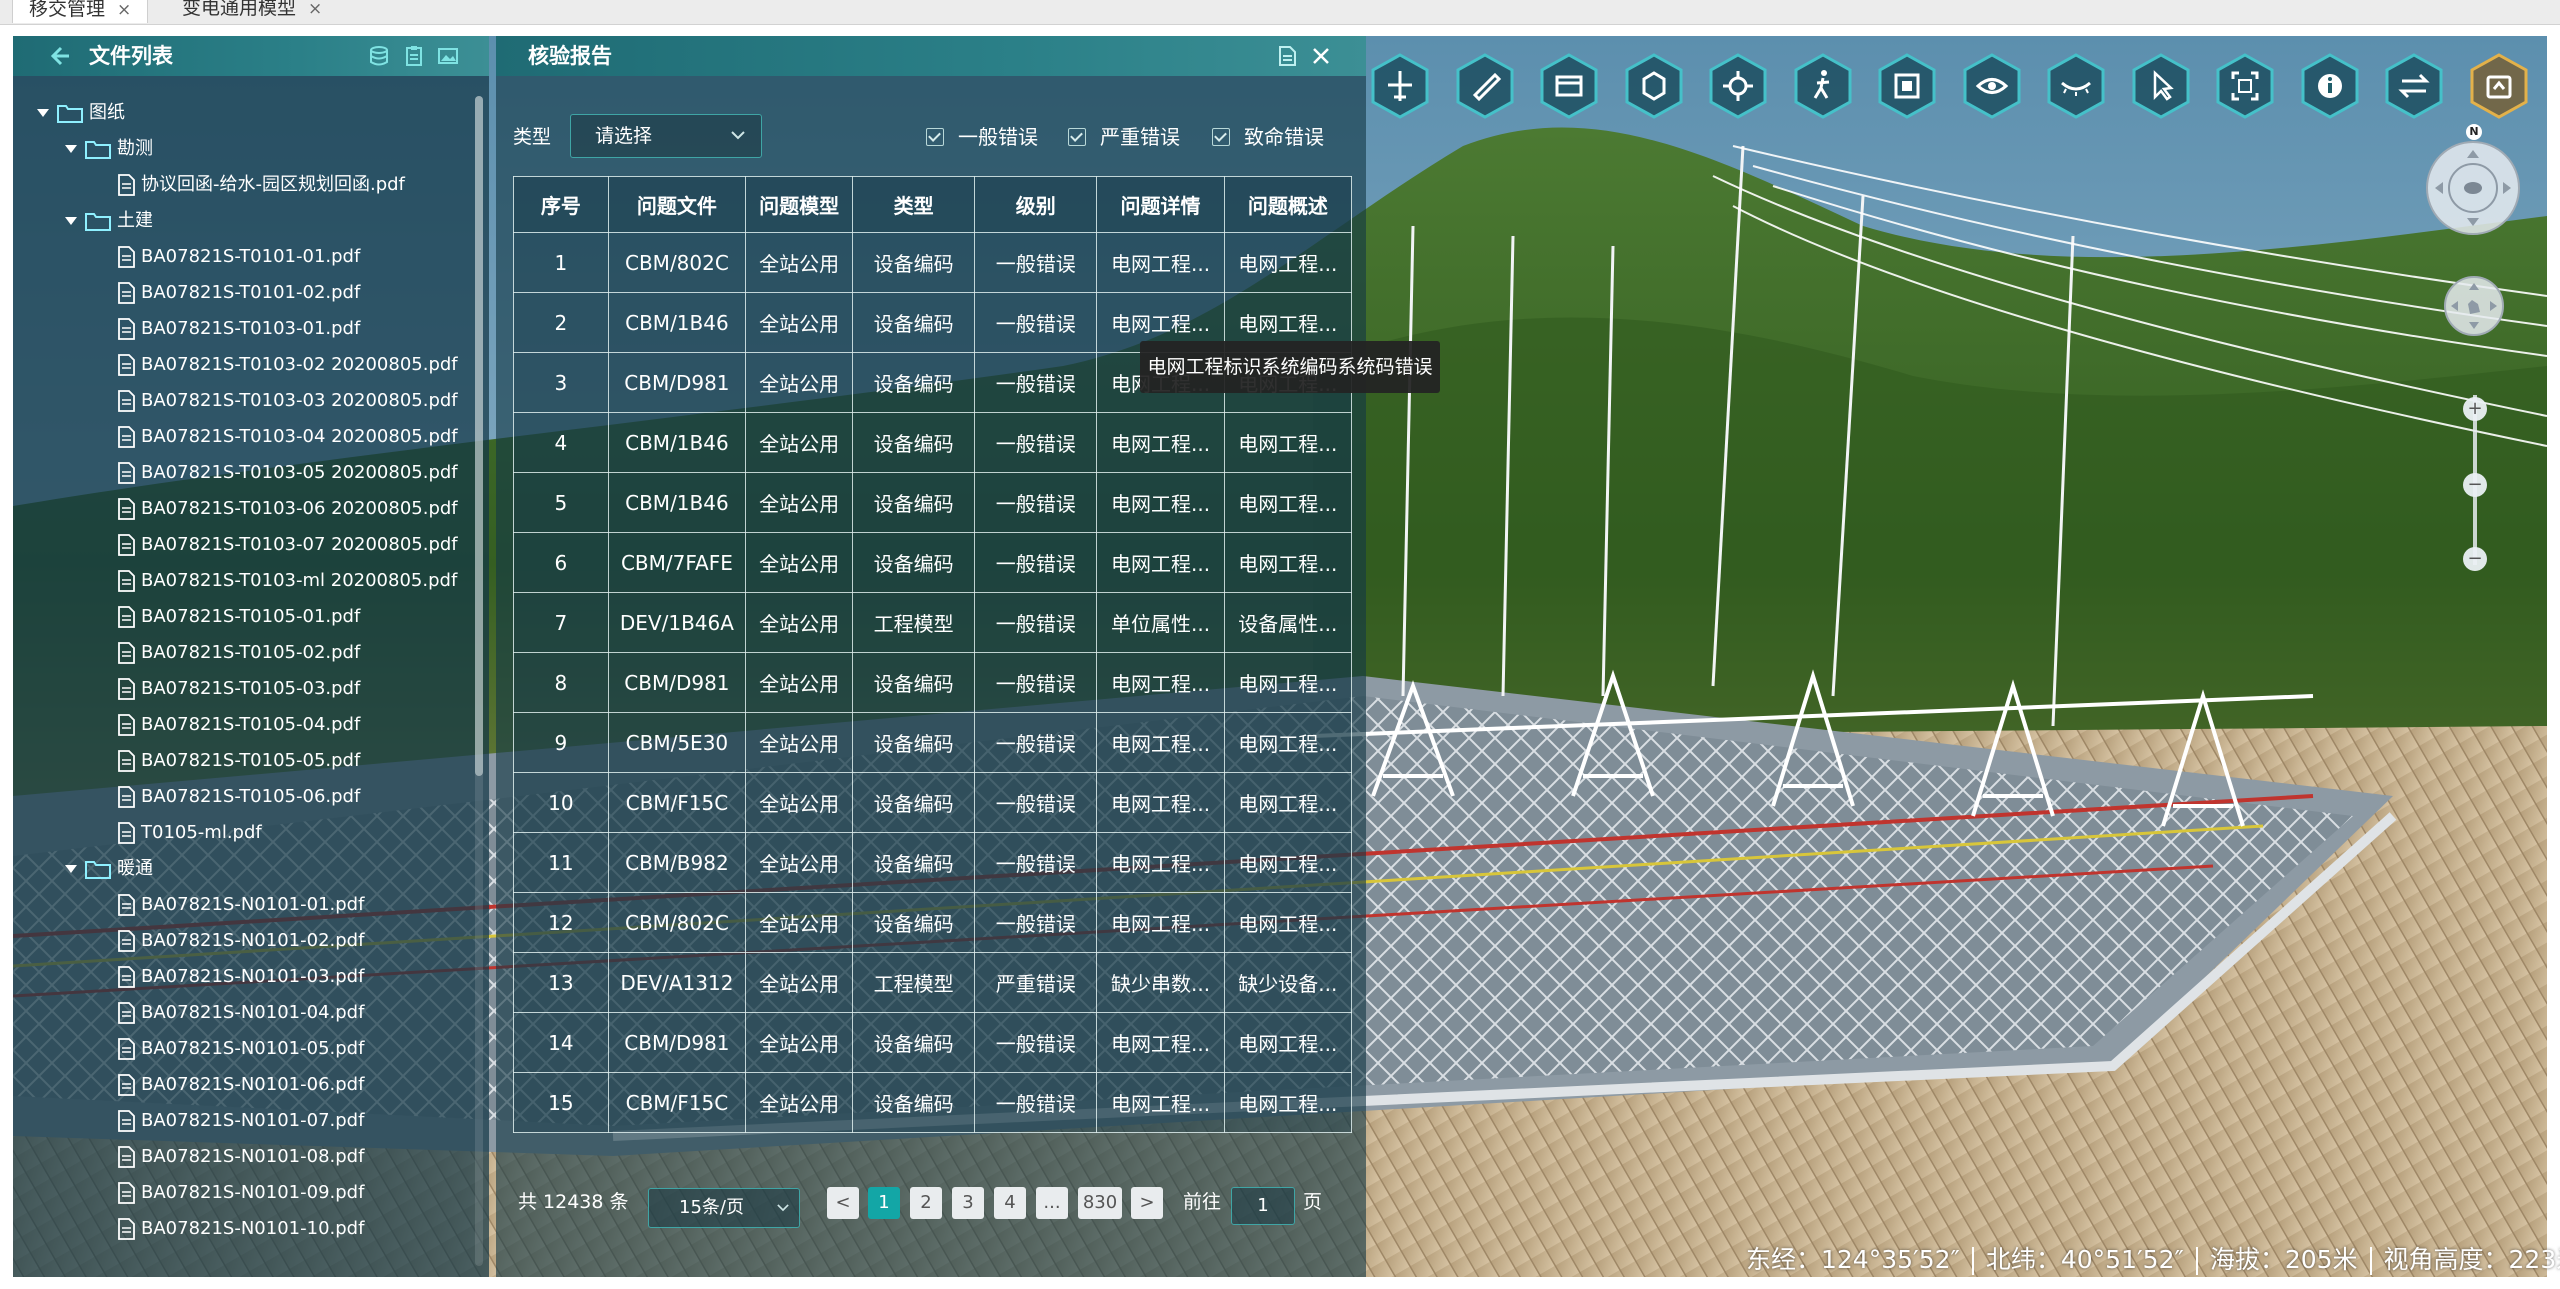 This screenshot has width=2560, height=1289. I want to click on fly-tool-button, so click(1400, 86).